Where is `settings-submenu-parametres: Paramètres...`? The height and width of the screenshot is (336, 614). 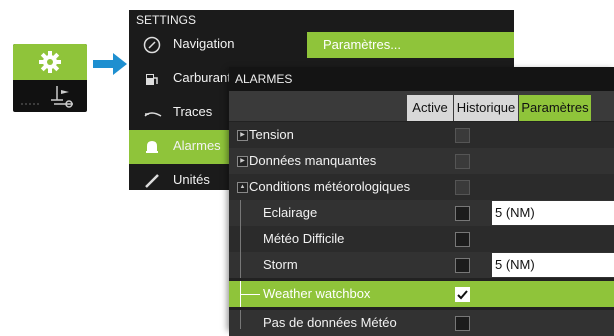
settings-submenu-parametres: Paramètres... is located at coordinates (410, 45).